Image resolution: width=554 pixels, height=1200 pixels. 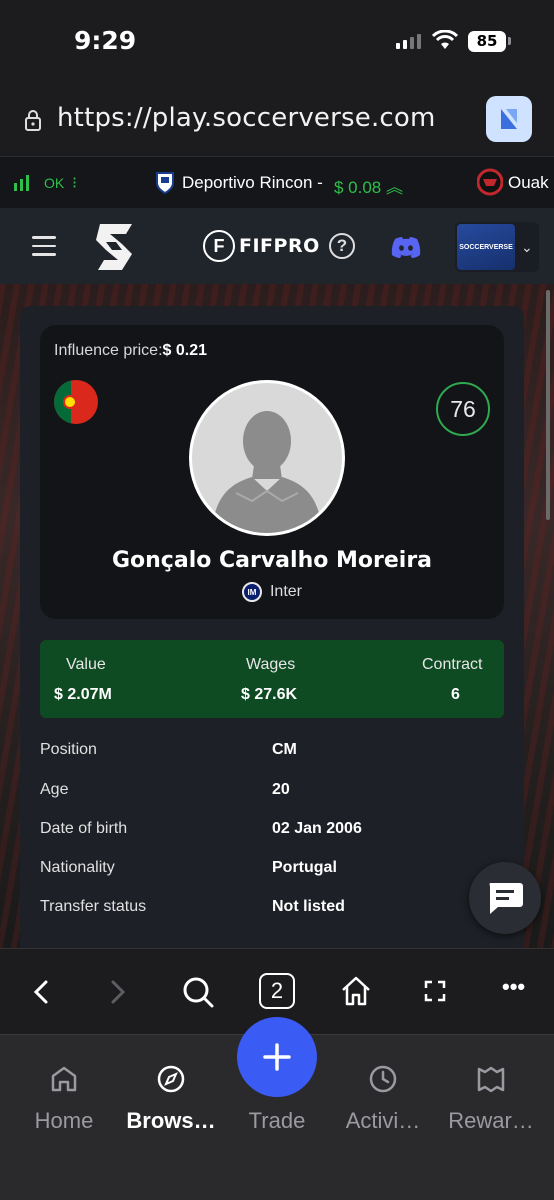 What do you see at coordinates (77, 867) in the screenshot?
I see `detail-label: Nationality` at bounding box center [77, 867].